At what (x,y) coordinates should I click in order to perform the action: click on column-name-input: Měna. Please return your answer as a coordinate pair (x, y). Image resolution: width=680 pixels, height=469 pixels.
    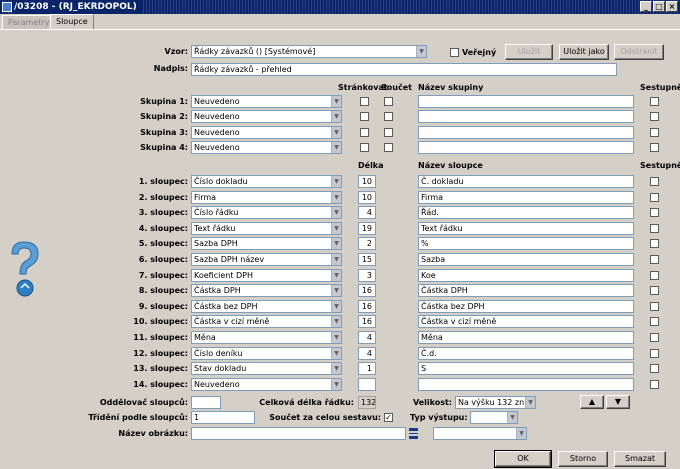
    Looking at the image, I should click on (526, 337).